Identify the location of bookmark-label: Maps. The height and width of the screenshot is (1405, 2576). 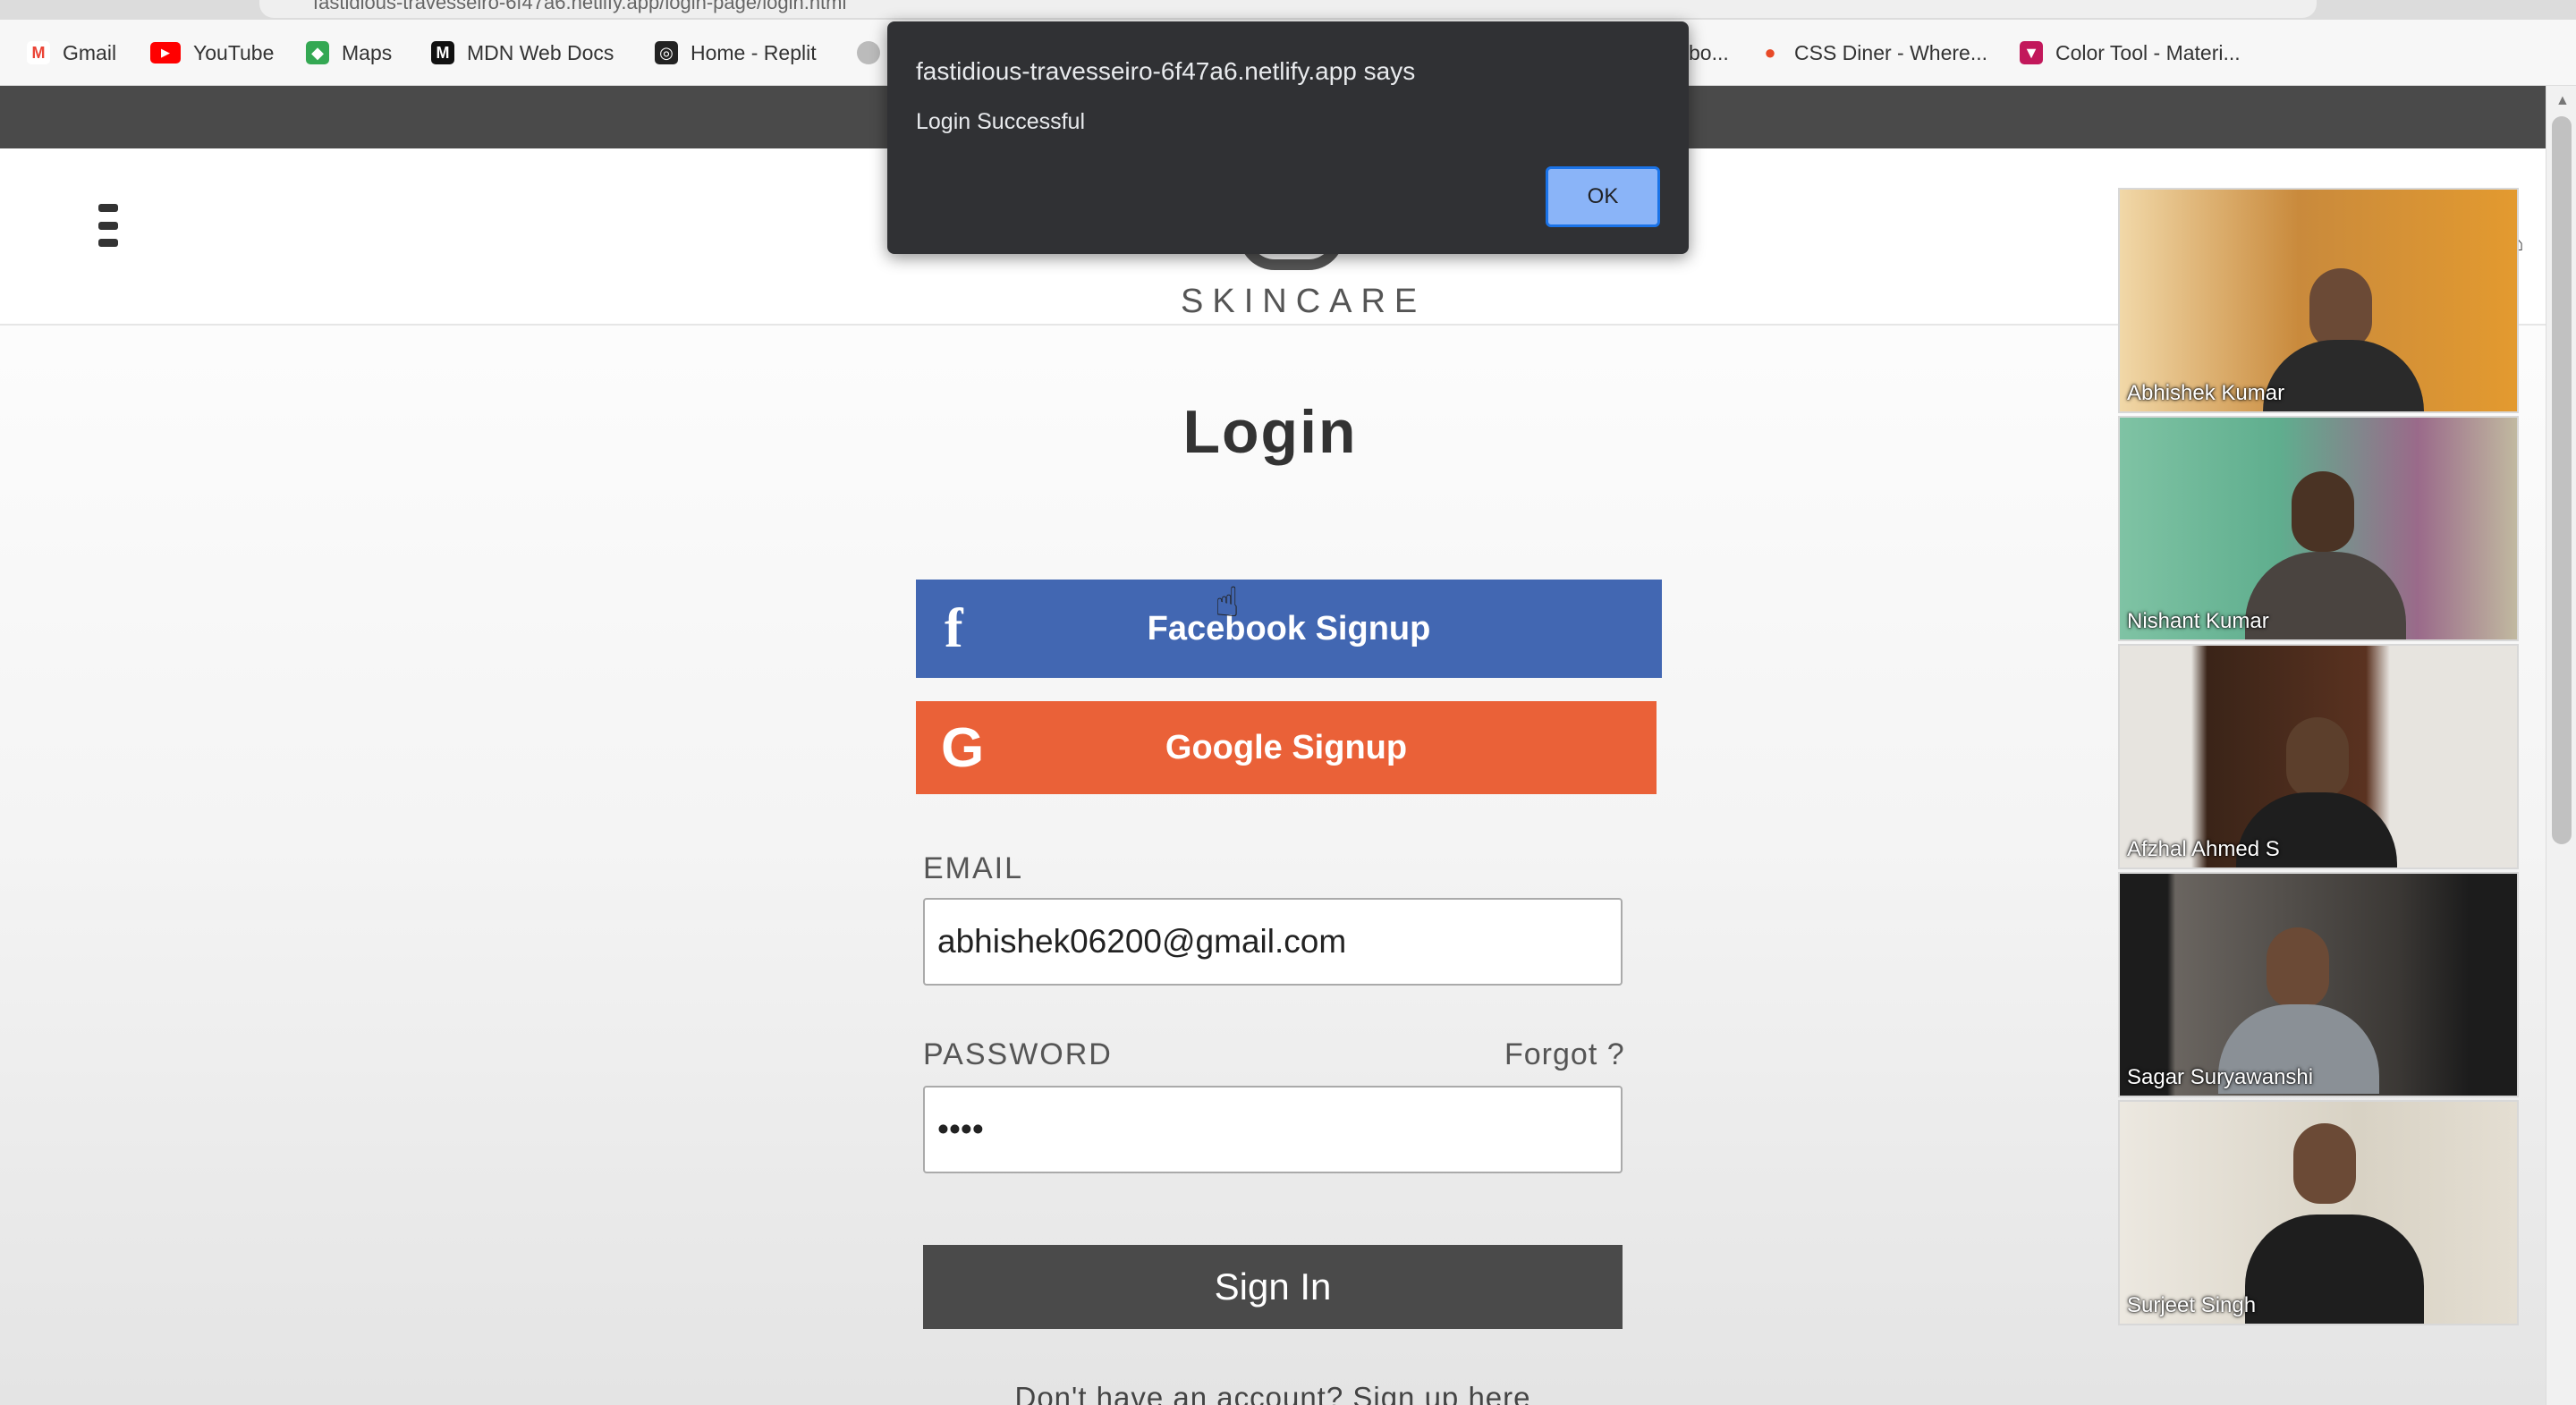
(367, 52).